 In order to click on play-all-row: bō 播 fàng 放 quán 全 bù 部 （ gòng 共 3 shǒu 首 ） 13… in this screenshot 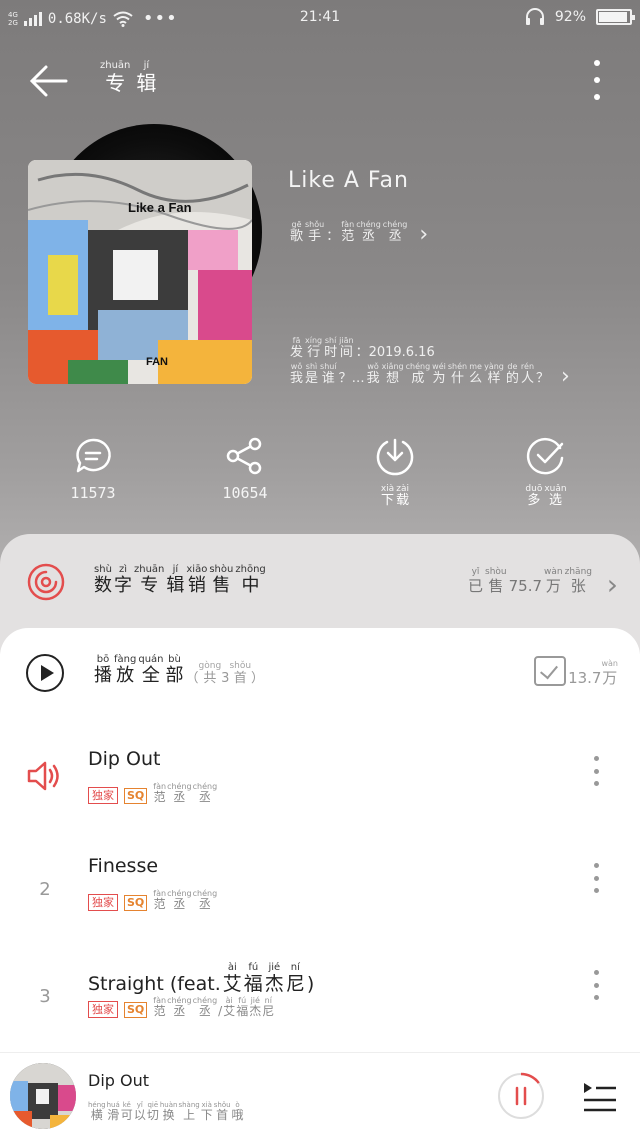, I will do `click(320, 673)`.